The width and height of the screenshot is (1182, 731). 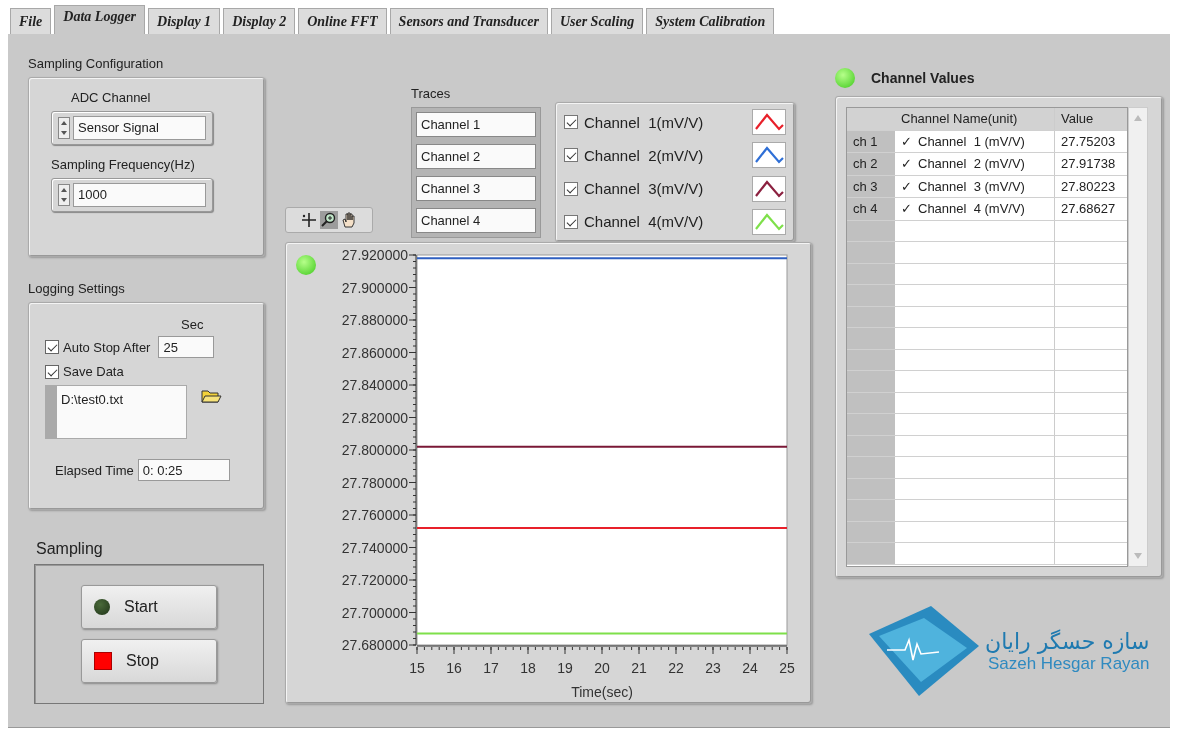 What do you see at coordinates (468, 21) in the screenshot?
I see `tab: Sensors and Transducer` at bounding box center [468, 21].